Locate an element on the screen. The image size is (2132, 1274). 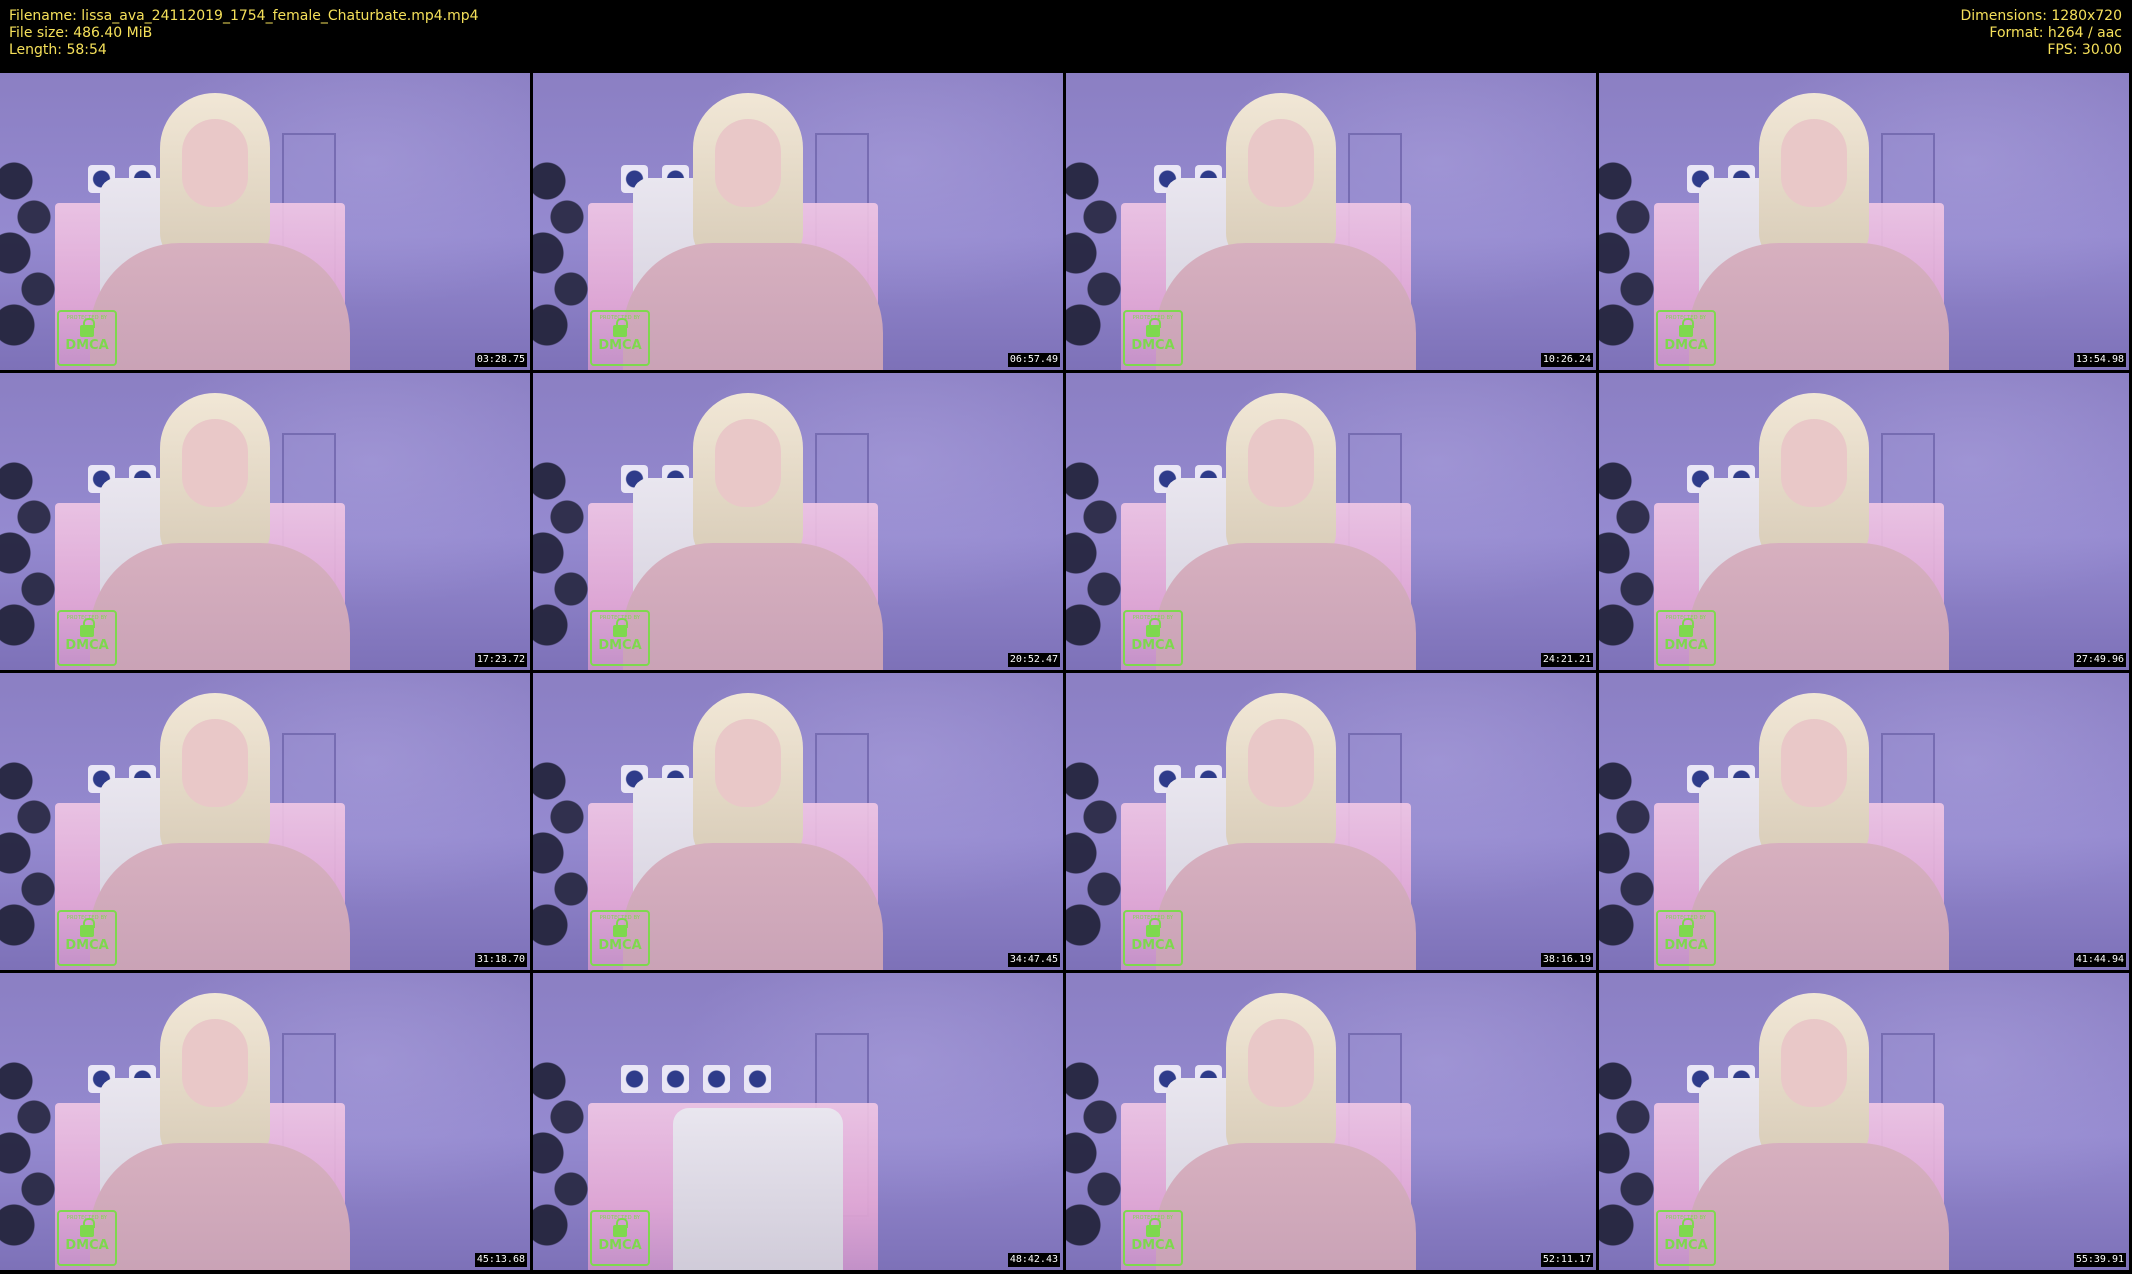
video-thumbnail: PROTECTED BY DMCA 48:42.43 is located at coordinates (798, 1121).